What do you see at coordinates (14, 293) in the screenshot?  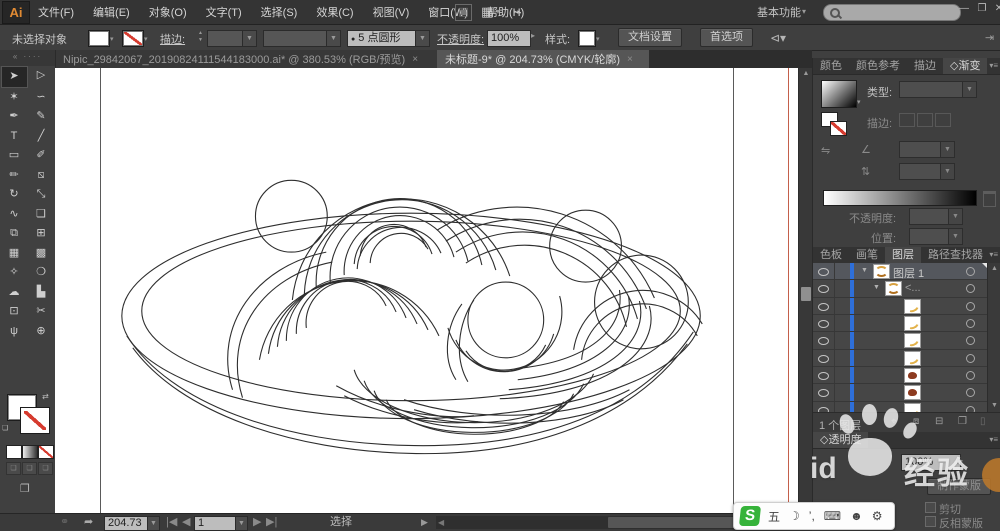 I see `symbol-sprayer-tool: ☁` at bounding box center [14, 293].